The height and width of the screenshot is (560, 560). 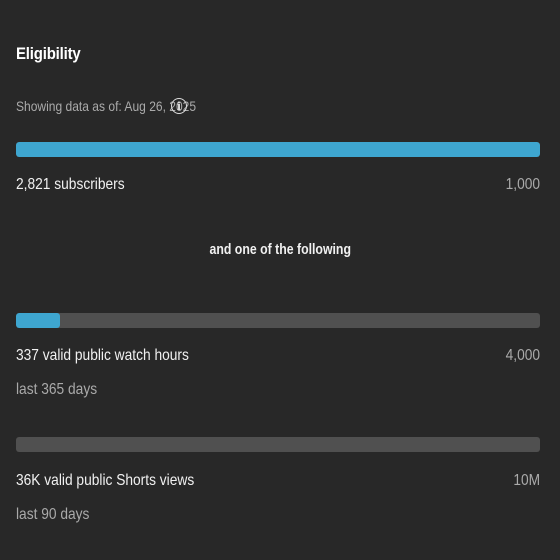 What do you see at coordinates (105, 480) in the screenshot?
I see `shorts-views-label: 36K valid public Shorts views` at bounding box center [105, 480].